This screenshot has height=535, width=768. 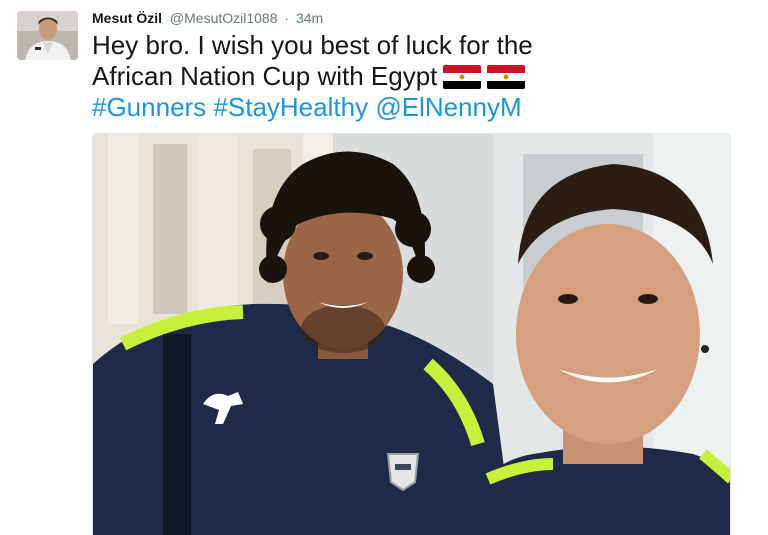 What do you see at coordinates (290, 107) in the screenshot?
I see `hashtag-stayhealthy: #StayHealthy` at bounding box center [290, 107].